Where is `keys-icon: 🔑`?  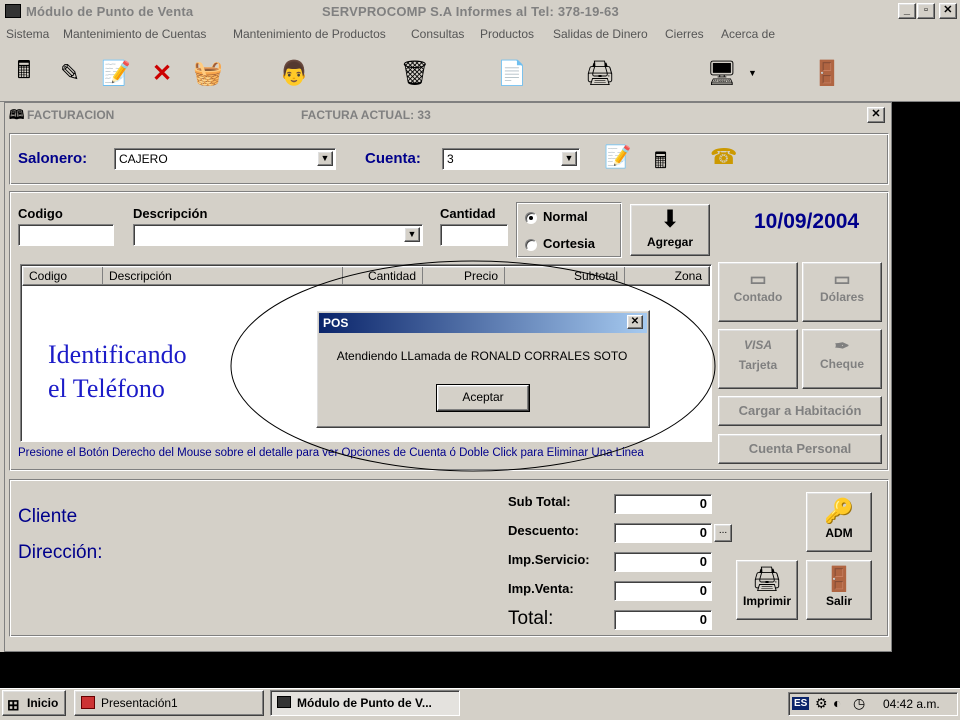
keys-icon: 🔑 is located at coordinates (839, 511).